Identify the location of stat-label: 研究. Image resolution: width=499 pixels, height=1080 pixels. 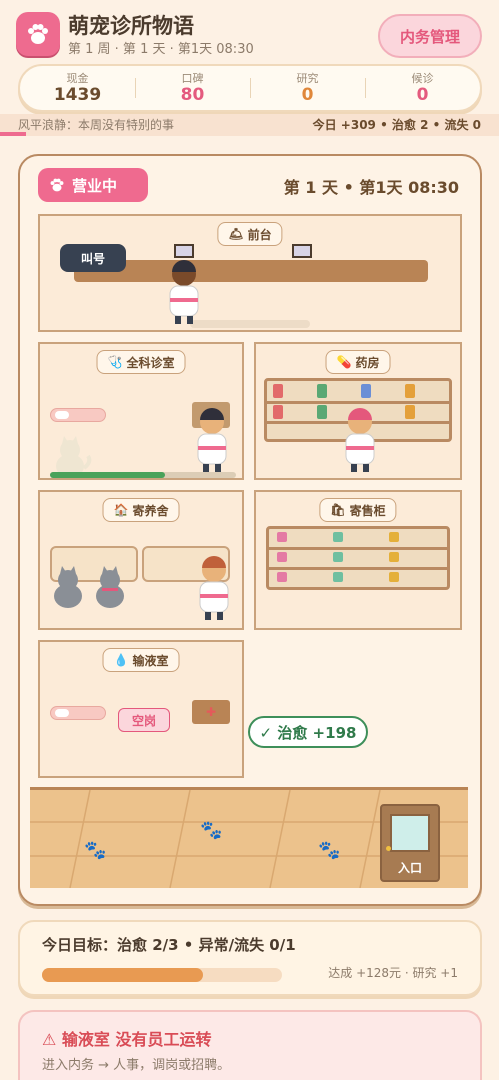
(307, 78).